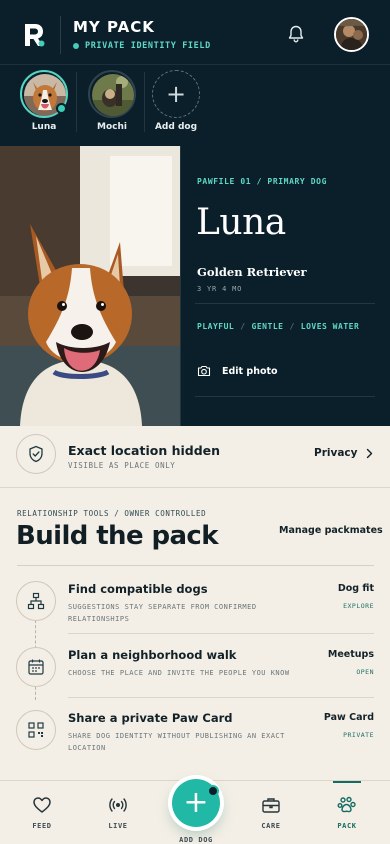 This screenshot has height=844, width=390. Describe the element at coordinates (112, 513) in the screenshot. I see `section-eyebrow: RELATIONSHIP TOOLS / OWNER CONTROLLED` at that location.